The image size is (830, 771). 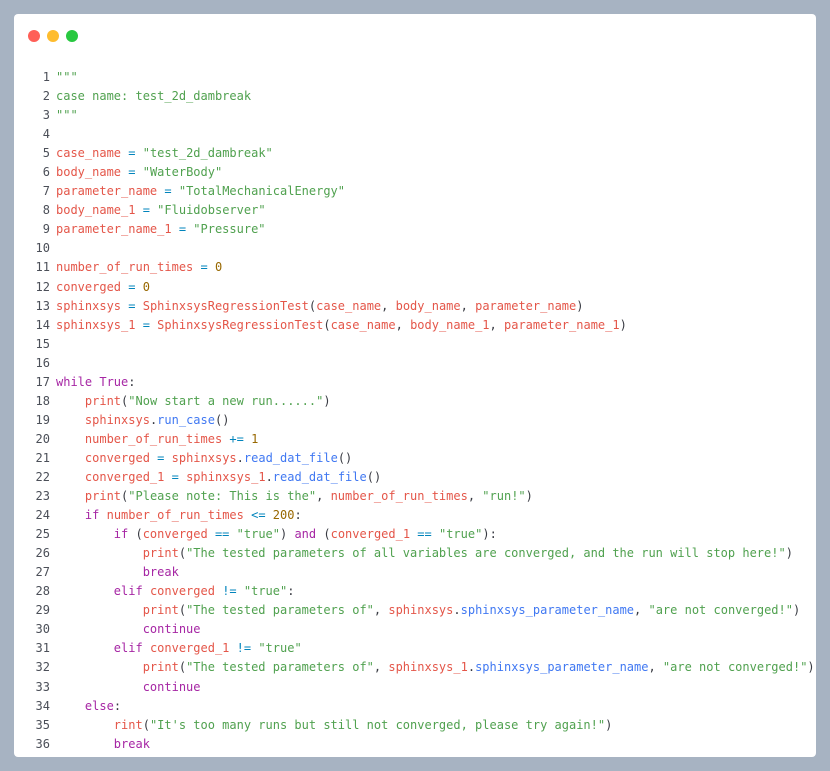 I want to click on code-line: 30 continue, so click(x=415, y=629).